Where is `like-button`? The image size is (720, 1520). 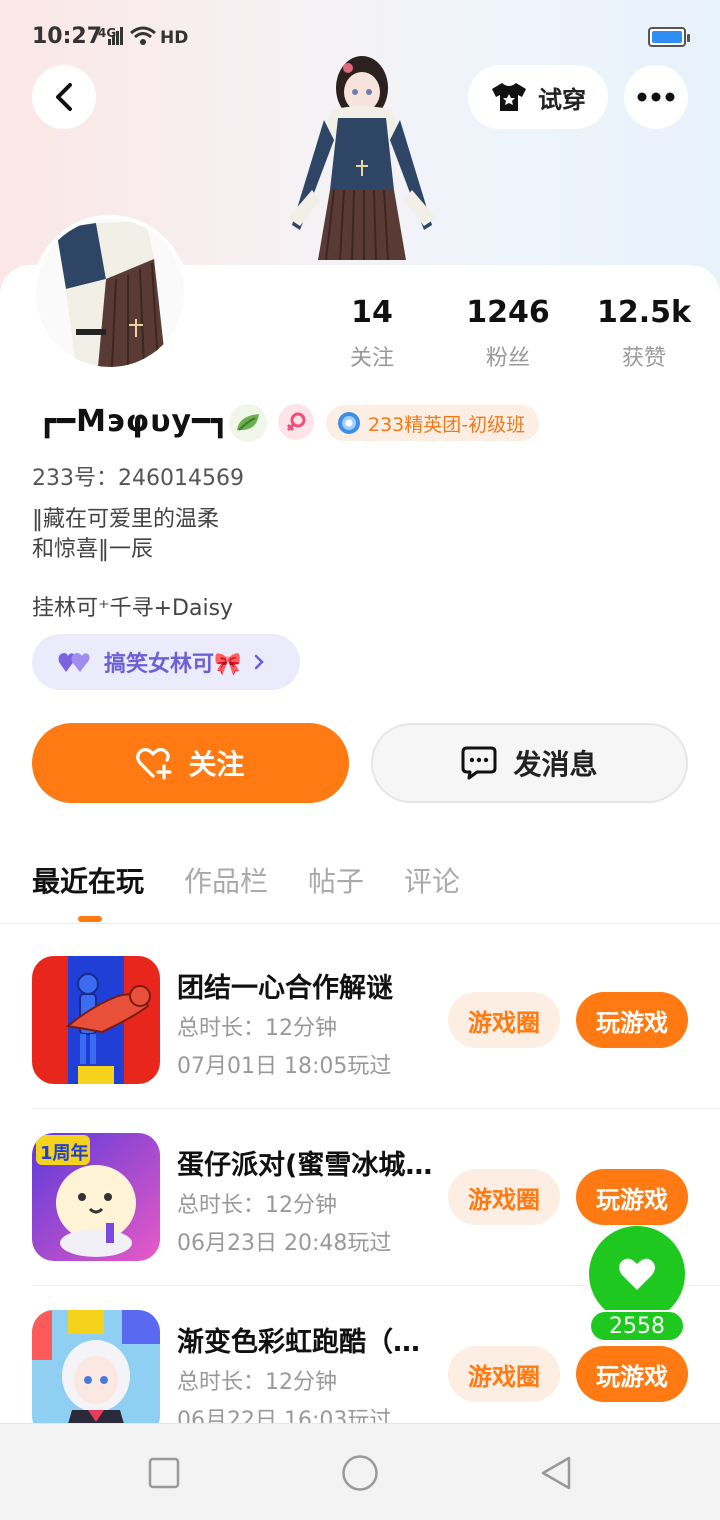
like-button is located at coordinates (637, 1274).